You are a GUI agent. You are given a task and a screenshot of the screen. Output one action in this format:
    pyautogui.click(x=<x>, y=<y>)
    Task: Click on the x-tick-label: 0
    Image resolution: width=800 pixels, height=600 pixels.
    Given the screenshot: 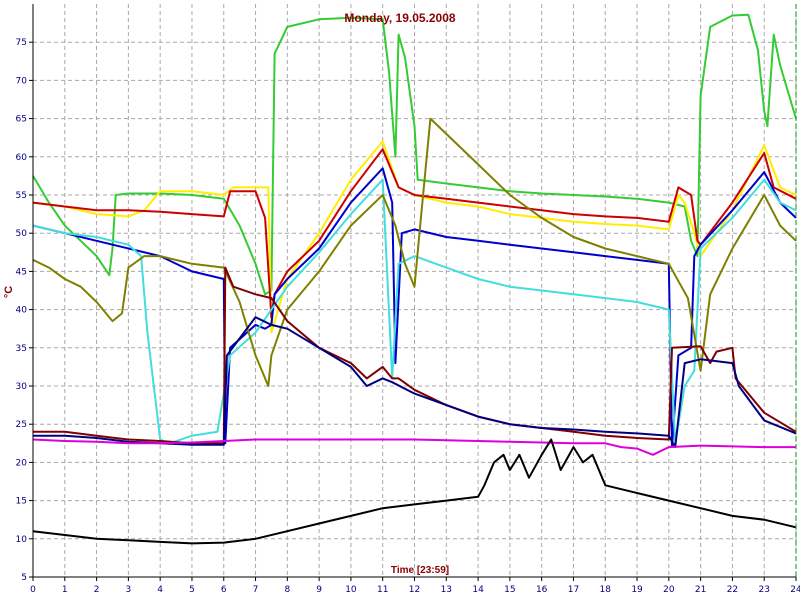 What is the action you would take?
    pyautogui.click(x=33, y=590)
    